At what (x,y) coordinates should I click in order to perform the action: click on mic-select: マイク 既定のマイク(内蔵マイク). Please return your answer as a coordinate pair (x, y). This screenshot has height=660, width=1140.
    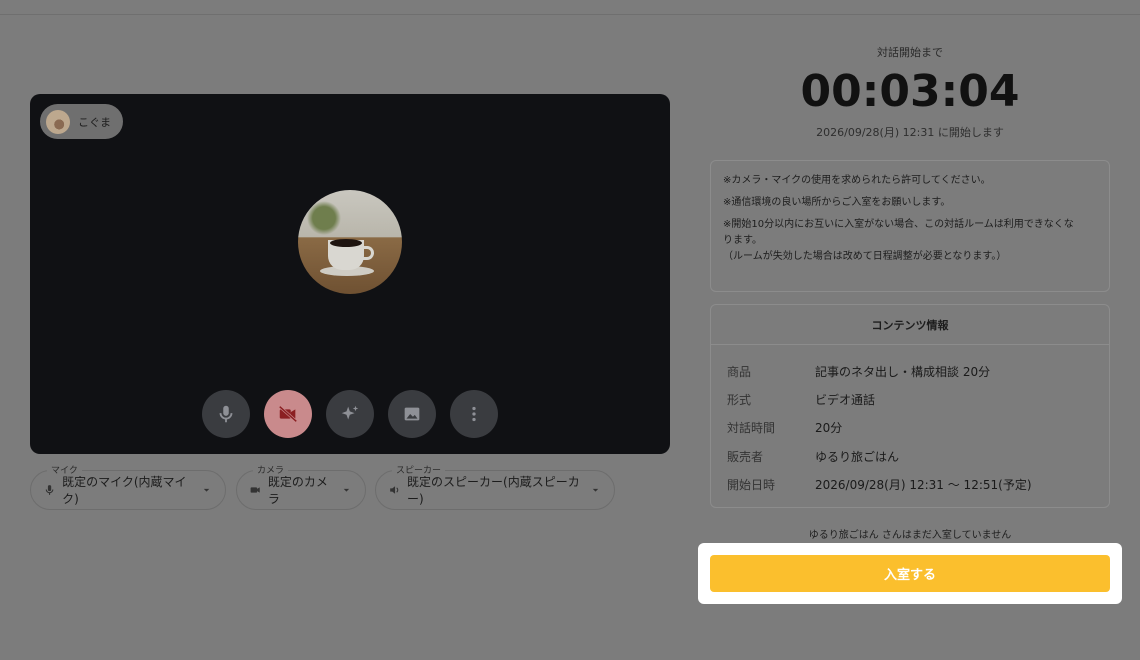
    Looking at the image, I should click on (128, 486).